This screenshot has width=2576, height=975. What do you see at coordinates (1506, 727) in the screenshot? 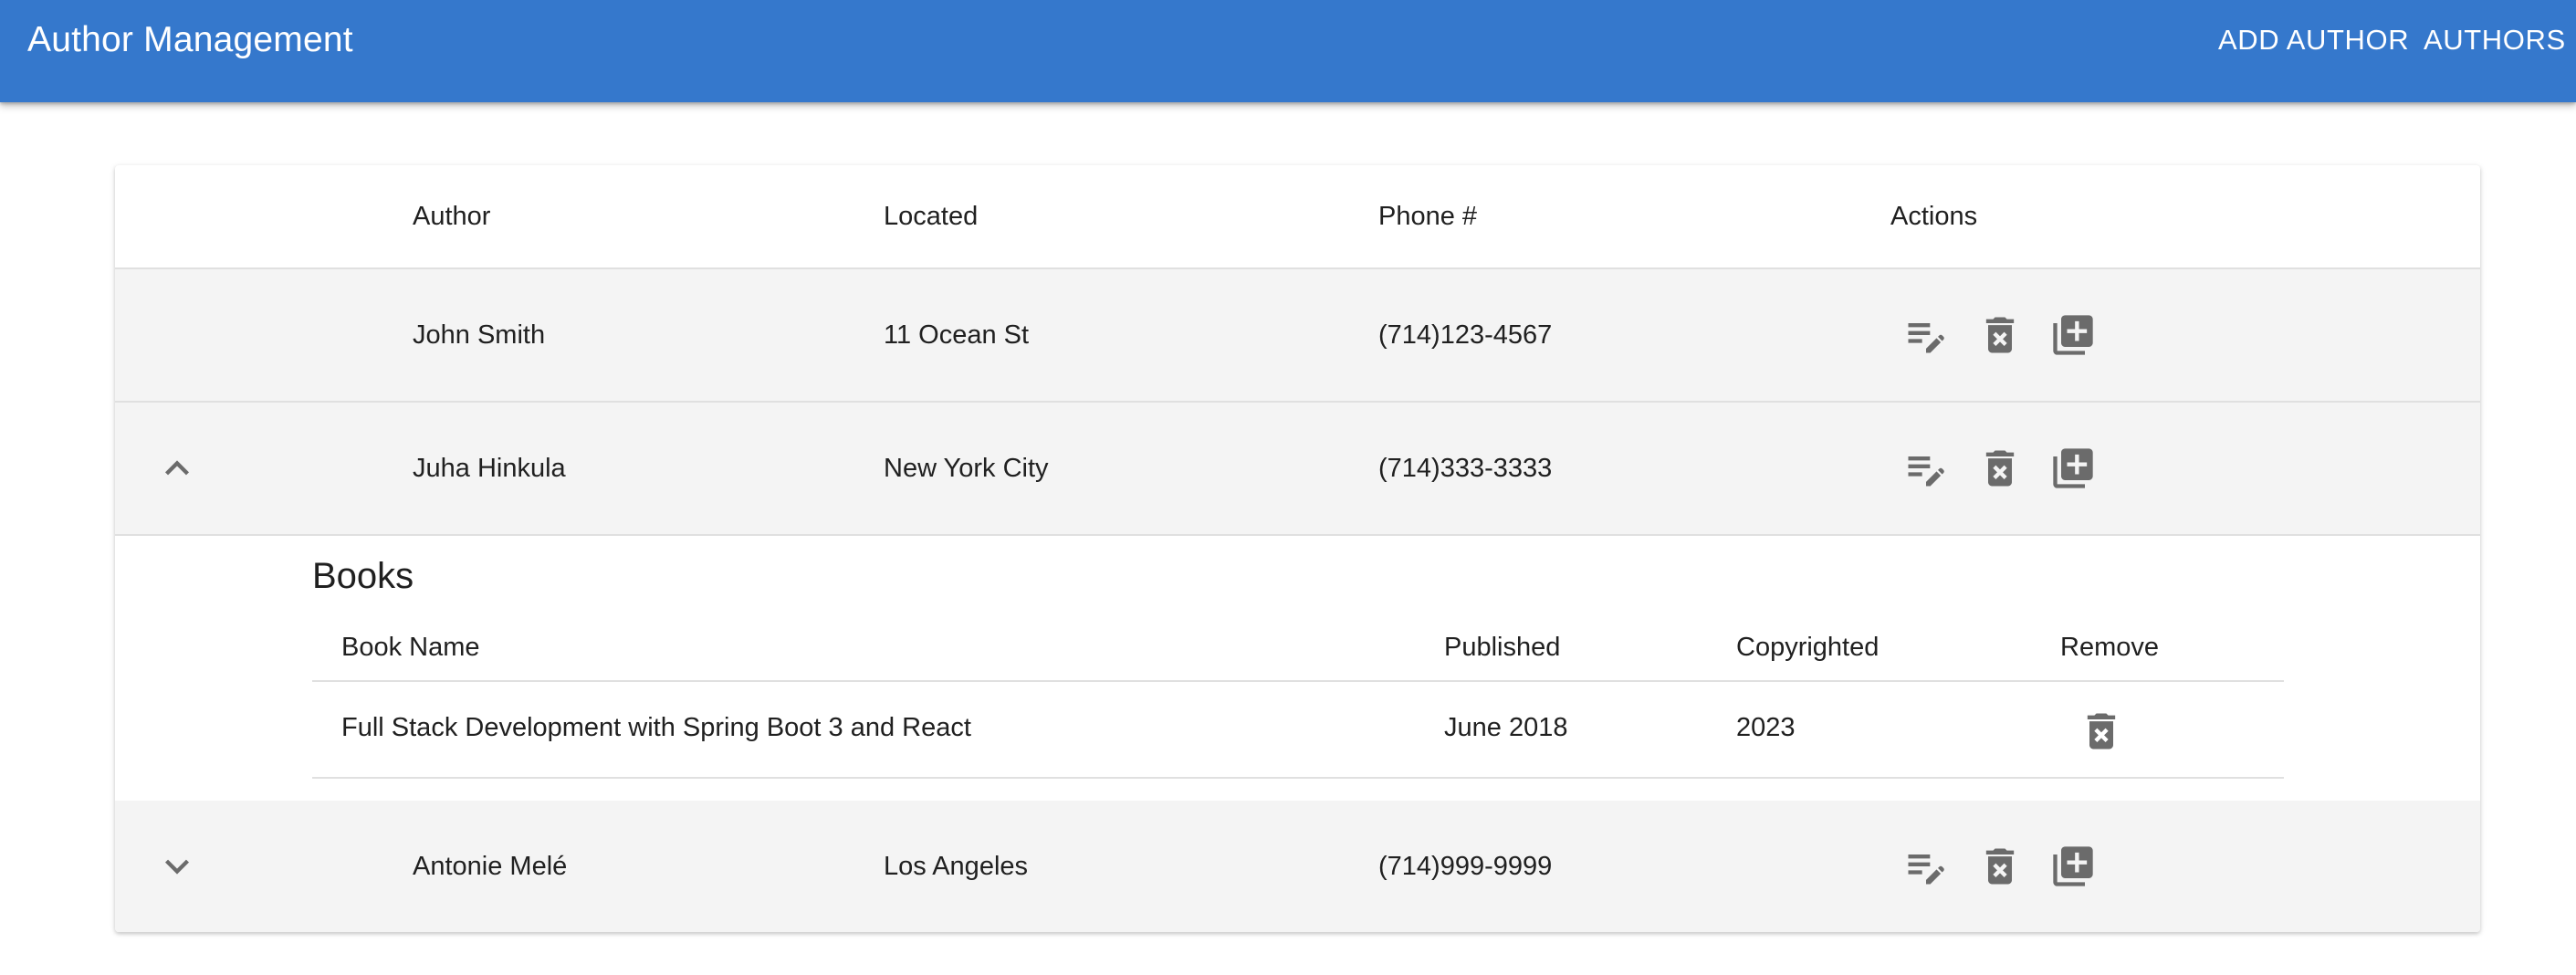
I see `book-published: June 2018` at bounding box center [1506, 727].